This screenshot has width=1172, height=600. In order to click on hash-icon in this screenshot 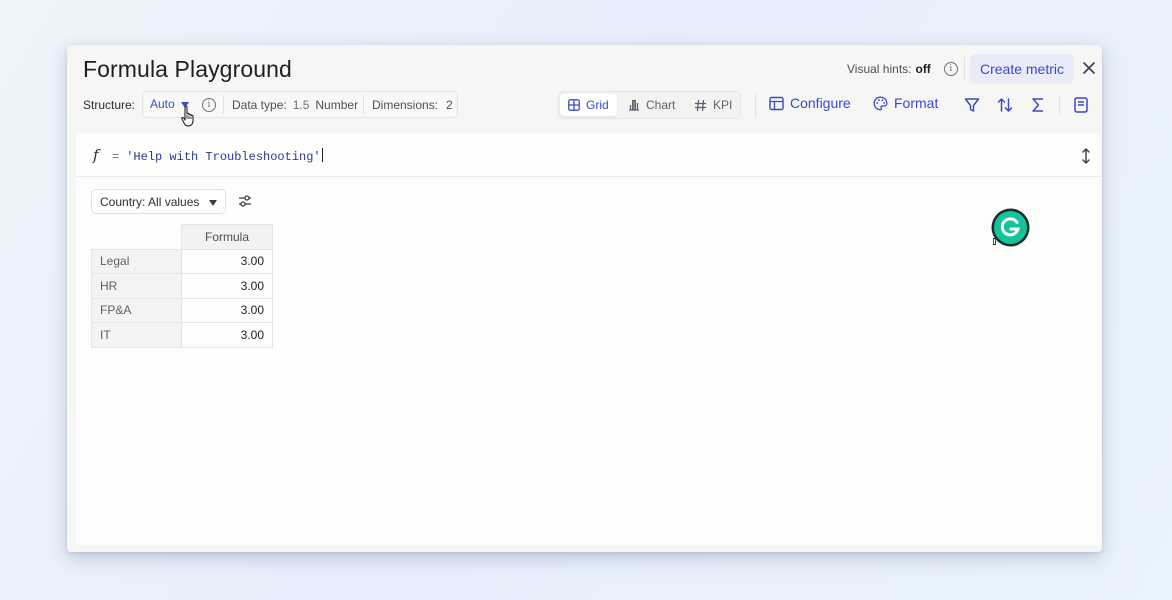, I will do `click(700, 105)`.